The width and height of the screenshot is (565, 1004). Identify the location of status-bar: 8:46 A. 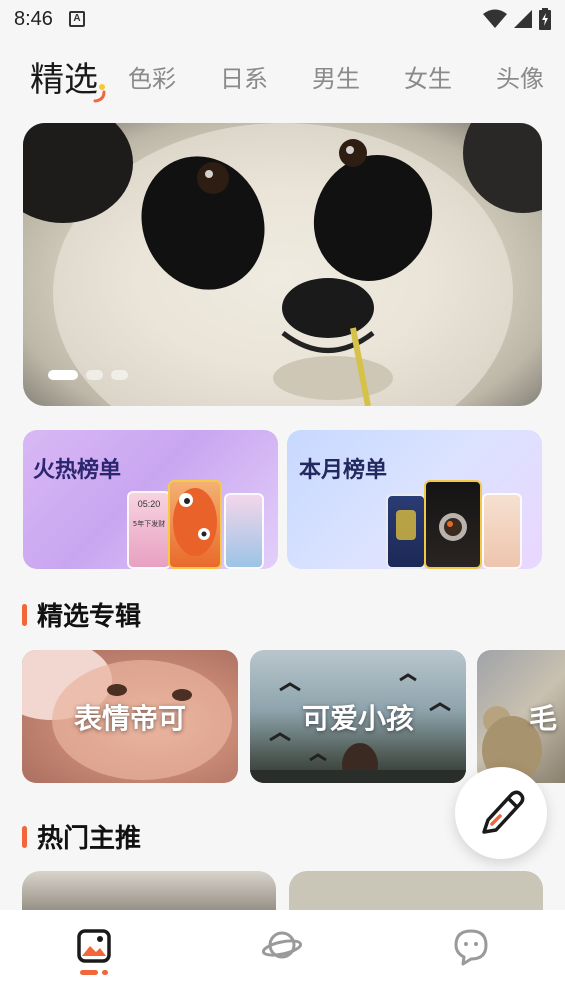
(282, 19).